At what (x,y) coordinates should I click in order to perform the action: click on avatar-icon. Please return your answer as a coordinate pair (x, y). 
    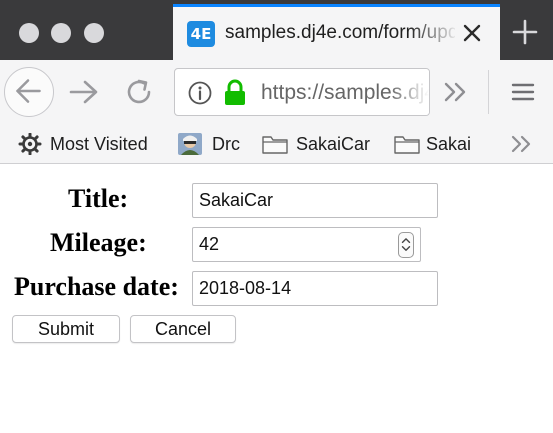
    Looking at the image, I should click on (190, 144).